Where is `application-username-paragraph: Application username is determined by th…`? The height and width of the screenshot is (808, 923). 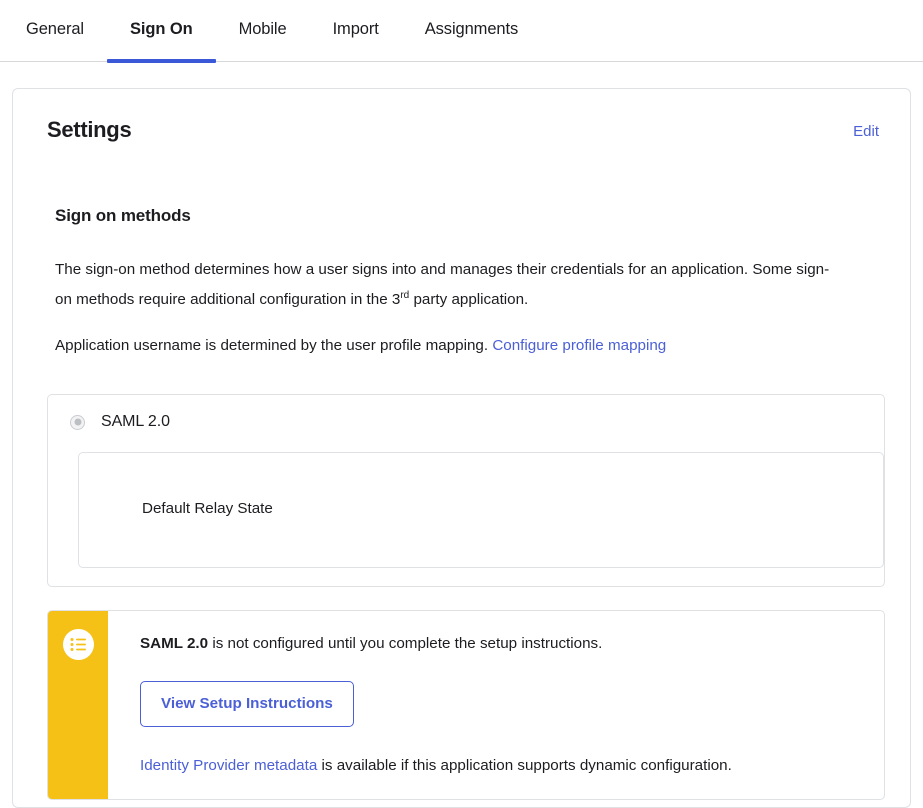 application-username-paragraph: Application username is determined by th… is located at coordinates (450, 346).